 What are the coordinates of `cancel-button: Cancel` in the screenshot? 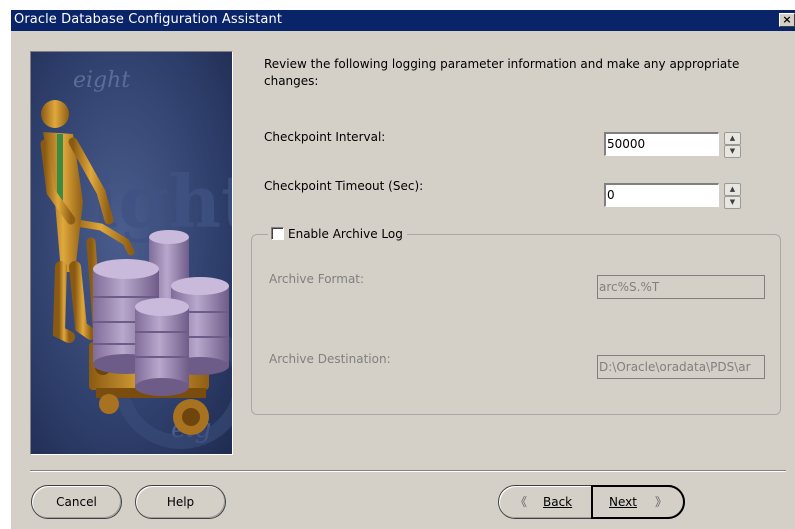 It's located at (76, 502).